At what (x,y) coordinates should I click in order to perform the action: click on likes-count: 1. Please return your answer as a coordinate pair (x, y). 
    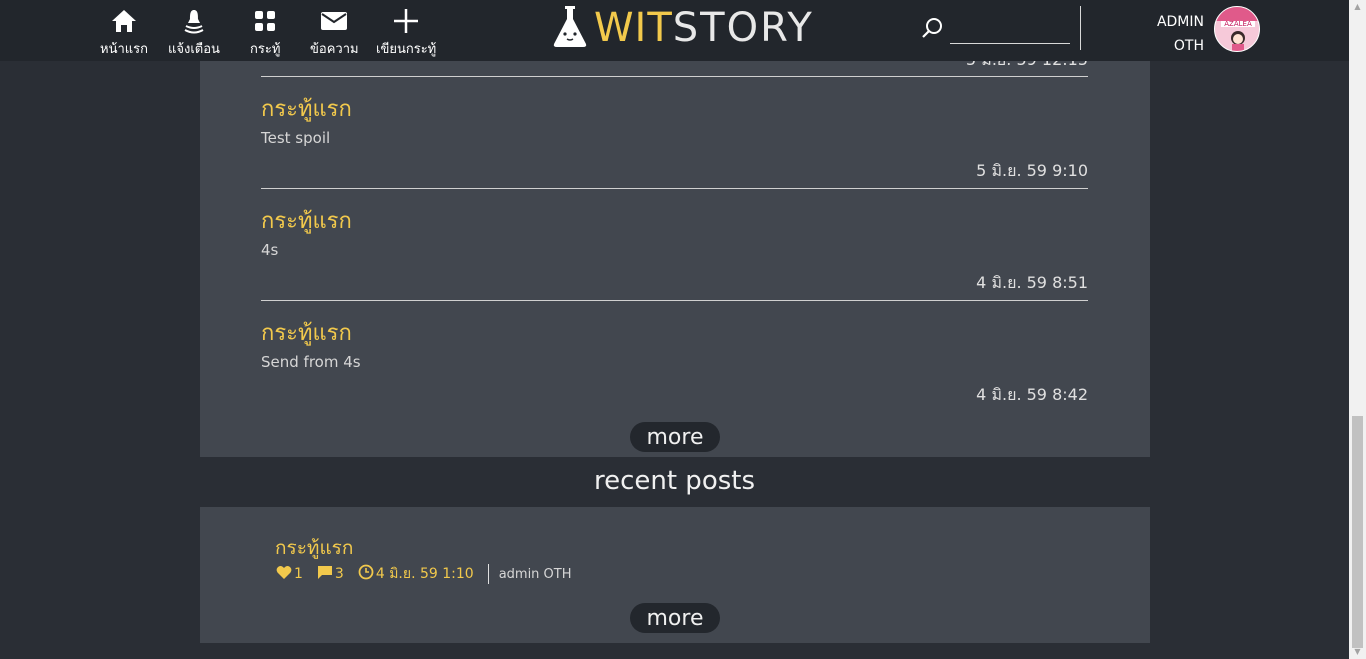
    Looking at the image, I should click on (298, 574).